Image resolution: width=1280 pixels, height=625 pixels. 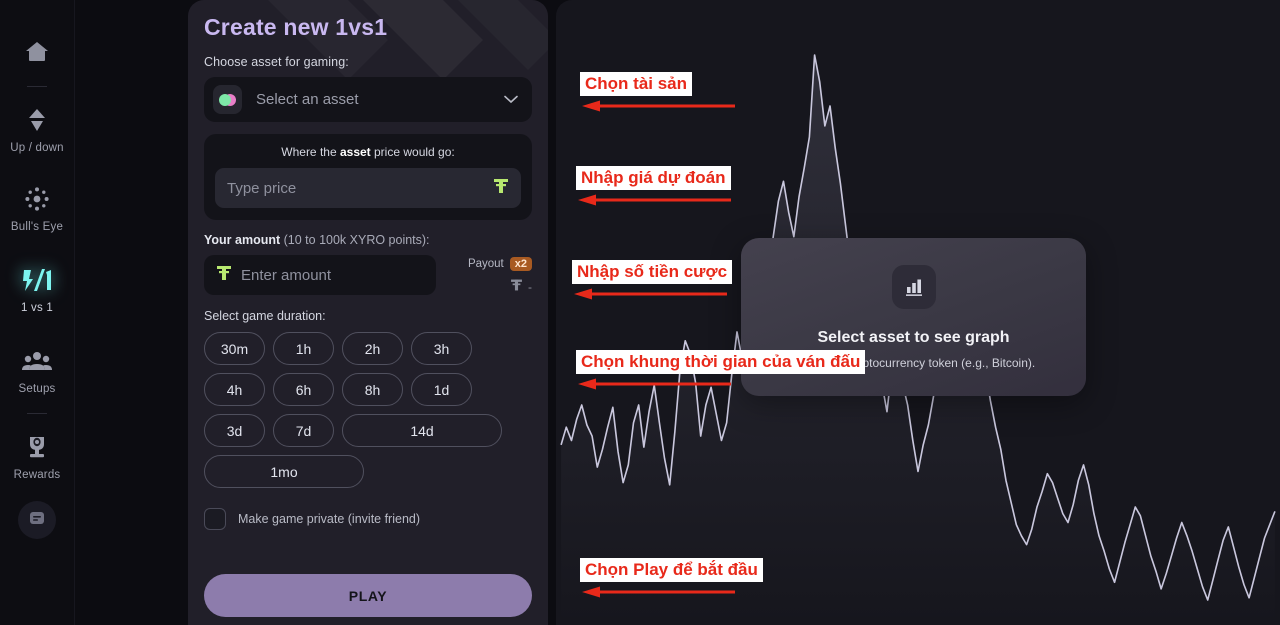 I want to click on amount-field-label: Your amount (10 to 100k XYRO points):, so click(x=317, y=240).